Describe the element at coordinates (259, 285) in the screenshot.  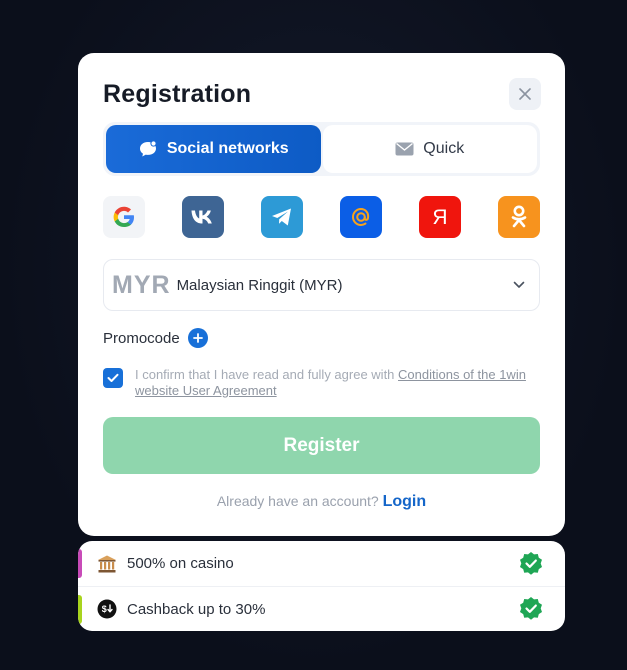
I see `currency-name: Malaysian Ringgit (MYR)` at that location.